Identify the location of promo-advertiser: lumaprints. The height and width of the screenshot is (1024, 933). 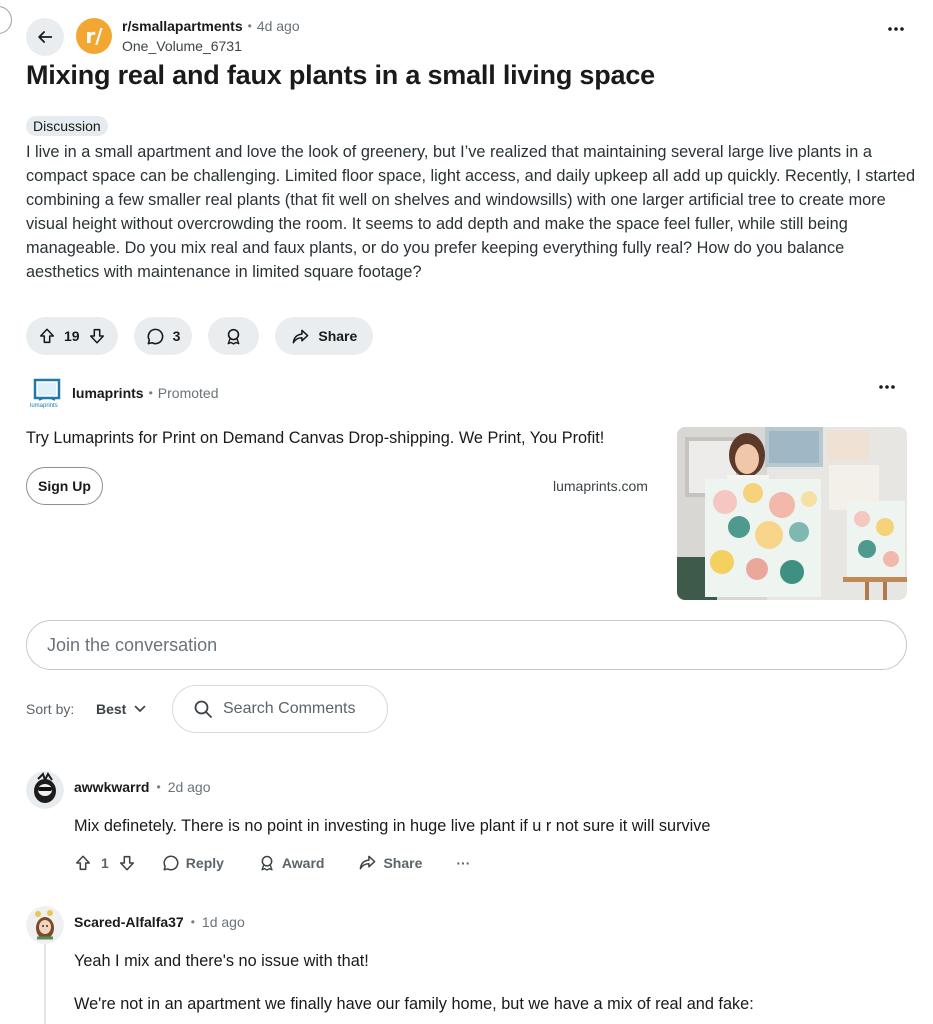
(108, 393).